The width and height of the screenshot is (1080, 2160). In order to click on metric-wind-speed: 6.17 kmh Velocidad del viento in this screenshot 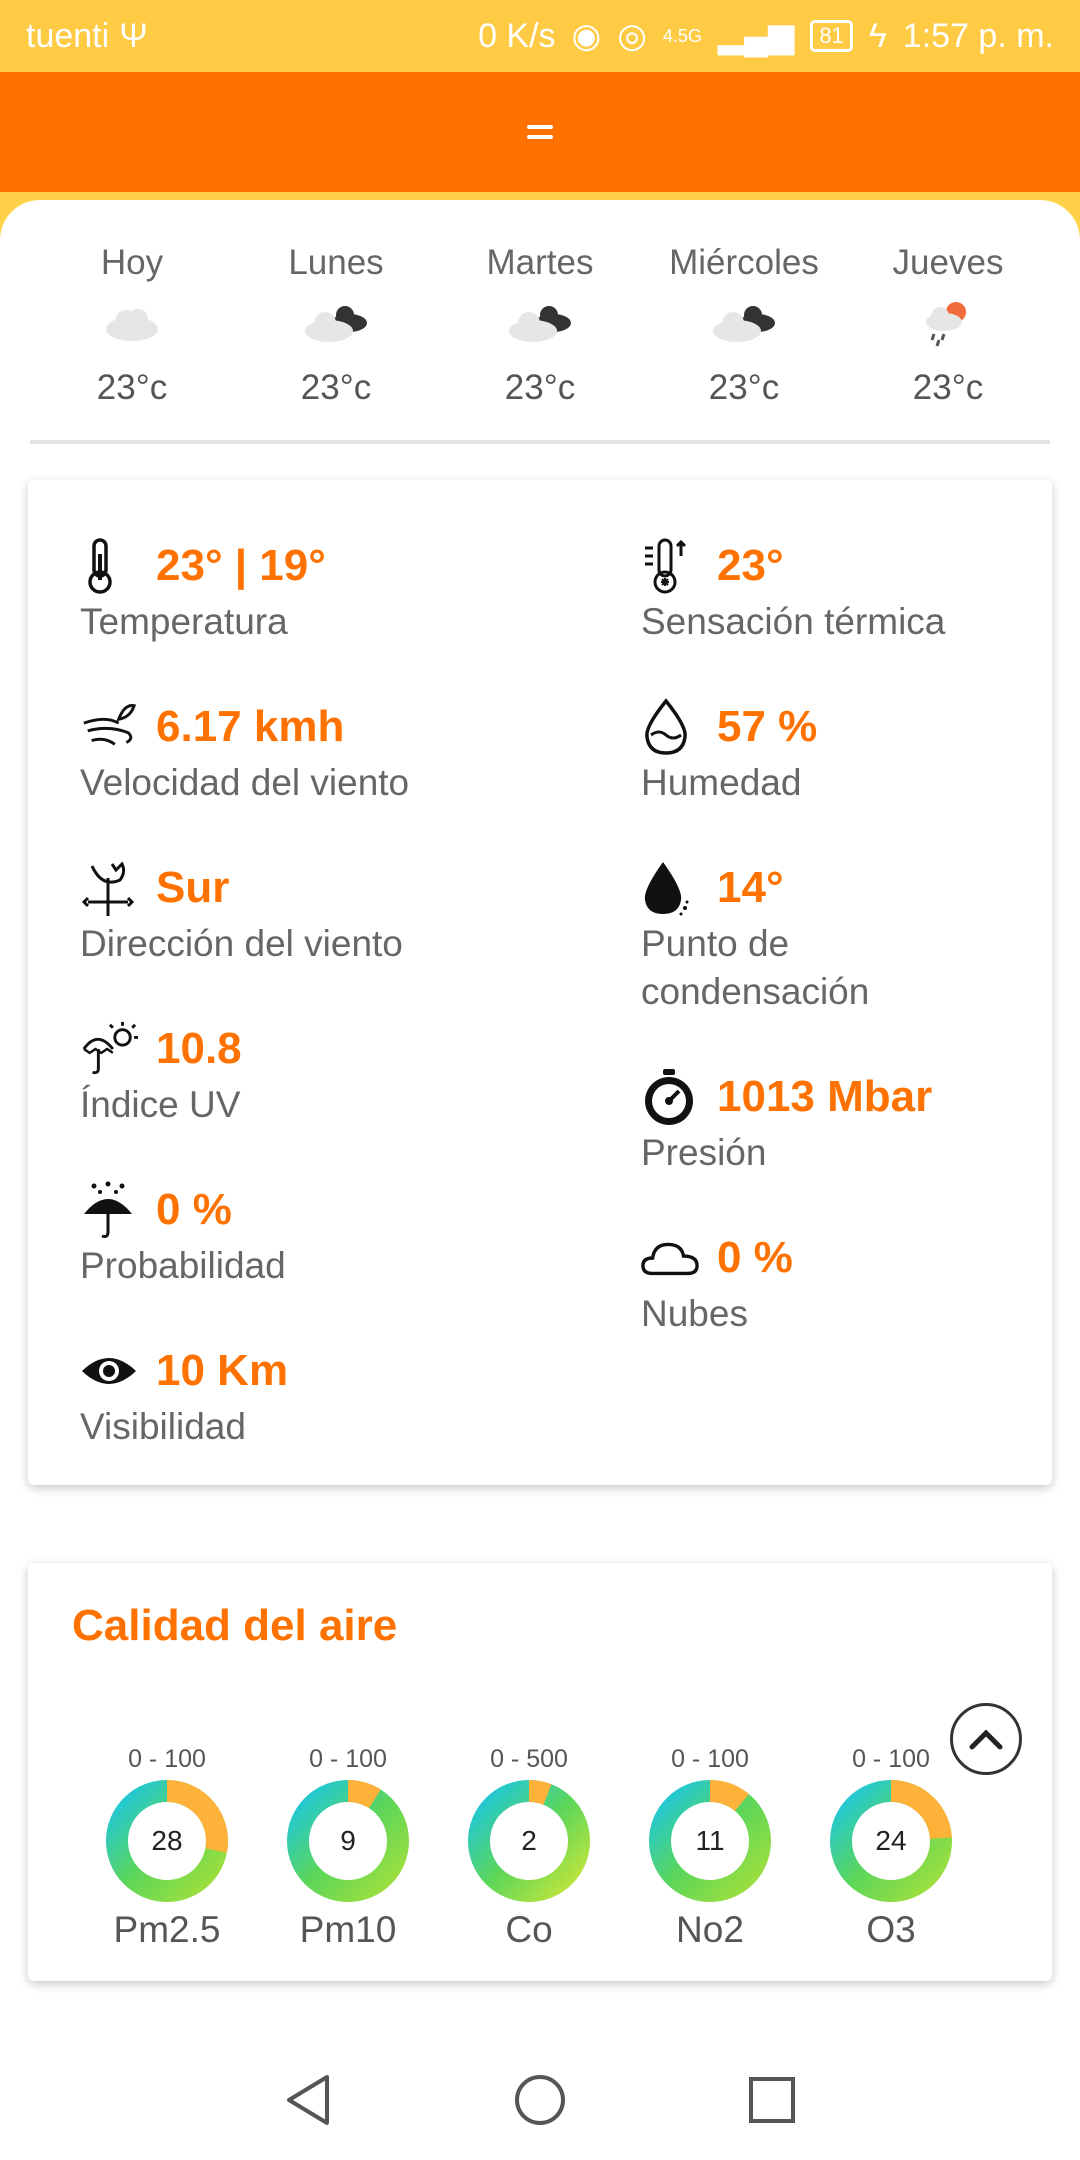, I will do `click(310, 752)`.